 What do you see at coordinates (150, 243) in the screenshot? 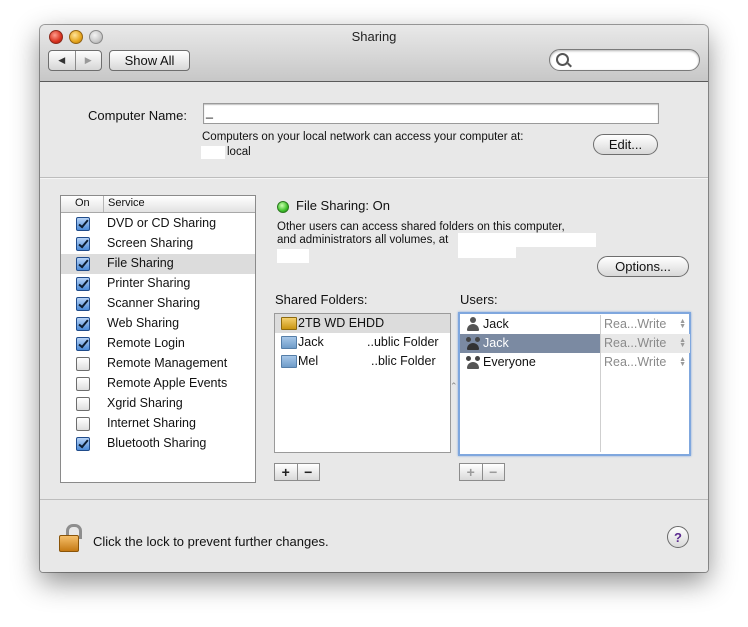
I see `service-name: Screen Sharing` at bounding box center [150, 243].